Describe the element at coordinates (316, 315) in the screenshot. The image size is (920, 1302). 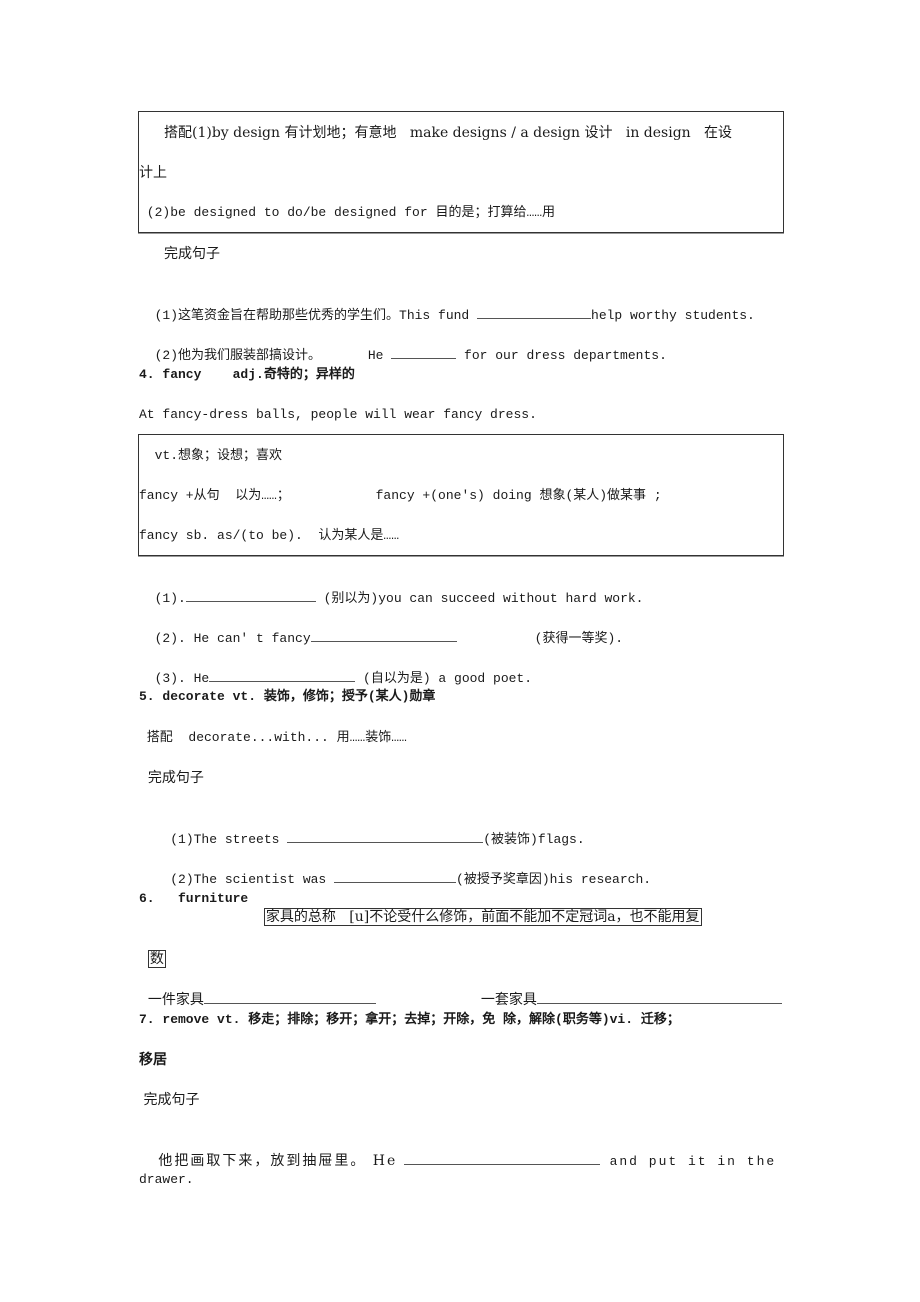
I see `exercise-prefix: (1)这笔资金旨在帮助那些优秀的学生们。This fund` at that location.